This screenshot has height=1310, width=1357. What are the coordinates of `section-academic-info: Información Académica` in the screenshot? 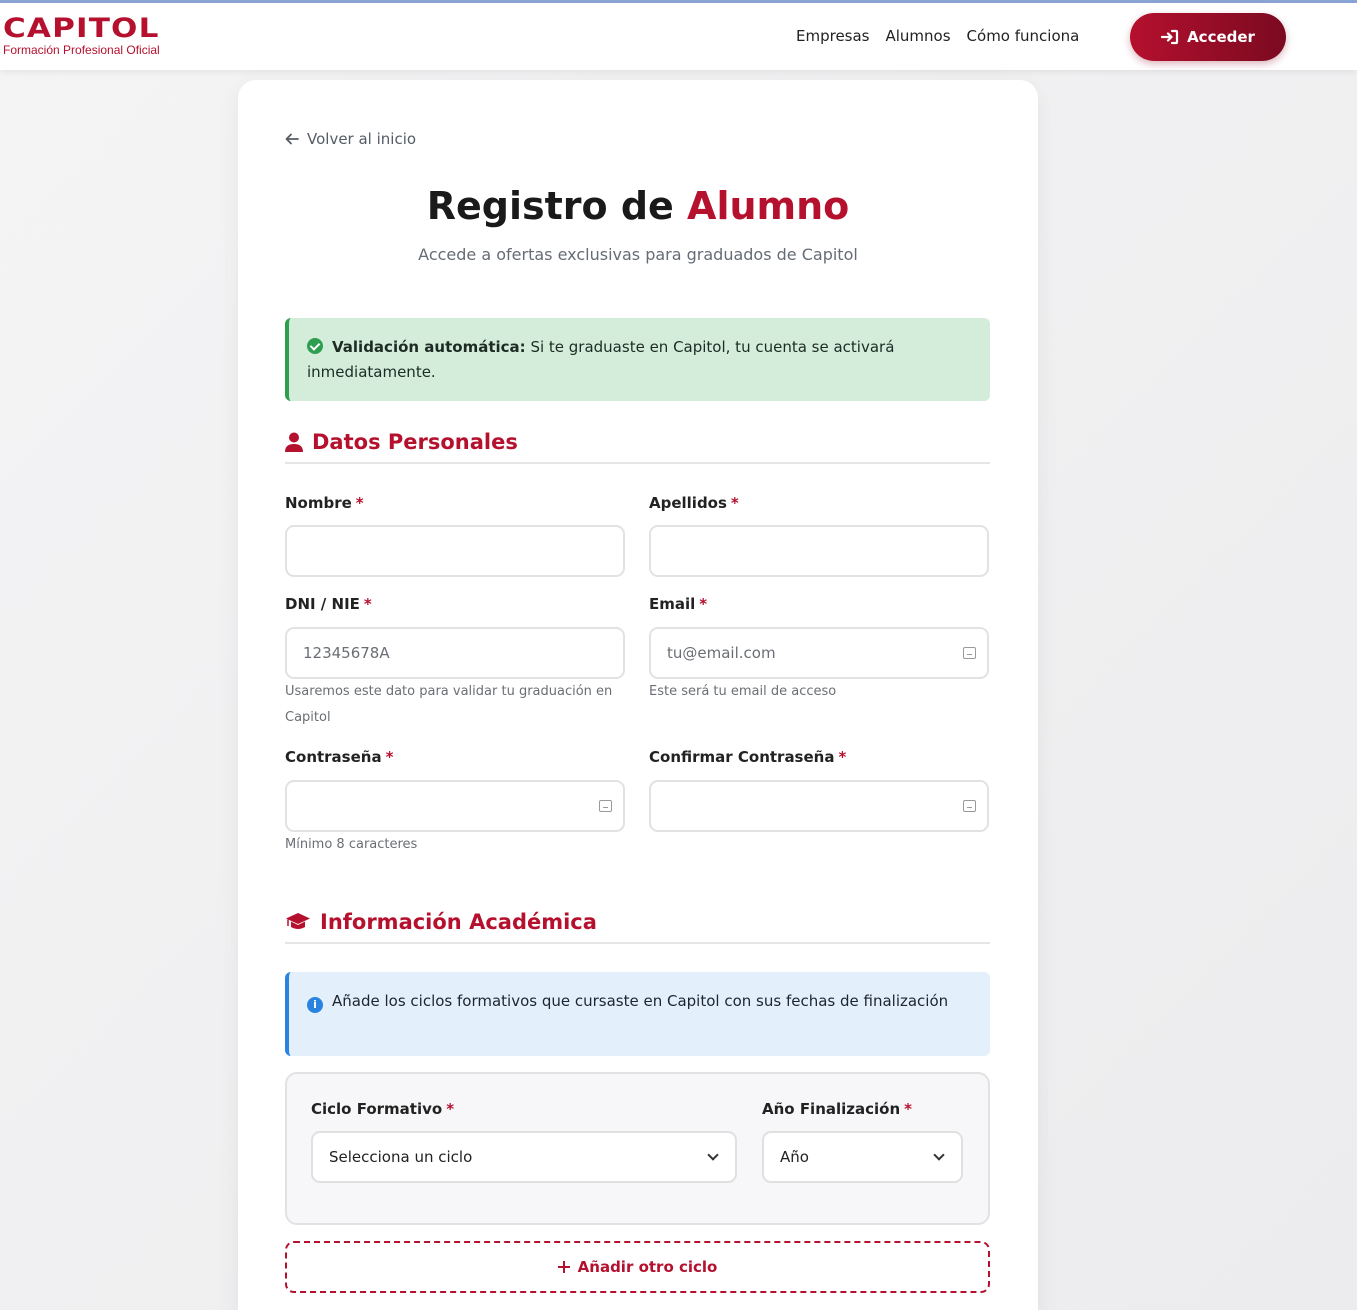 It's located at (637, 927).